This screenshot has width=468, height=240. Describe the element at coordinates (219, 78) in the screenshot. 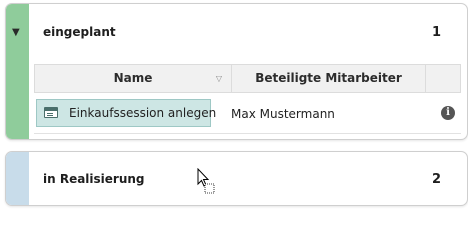

I see `sort-indicator-icon: ▽` at that location.